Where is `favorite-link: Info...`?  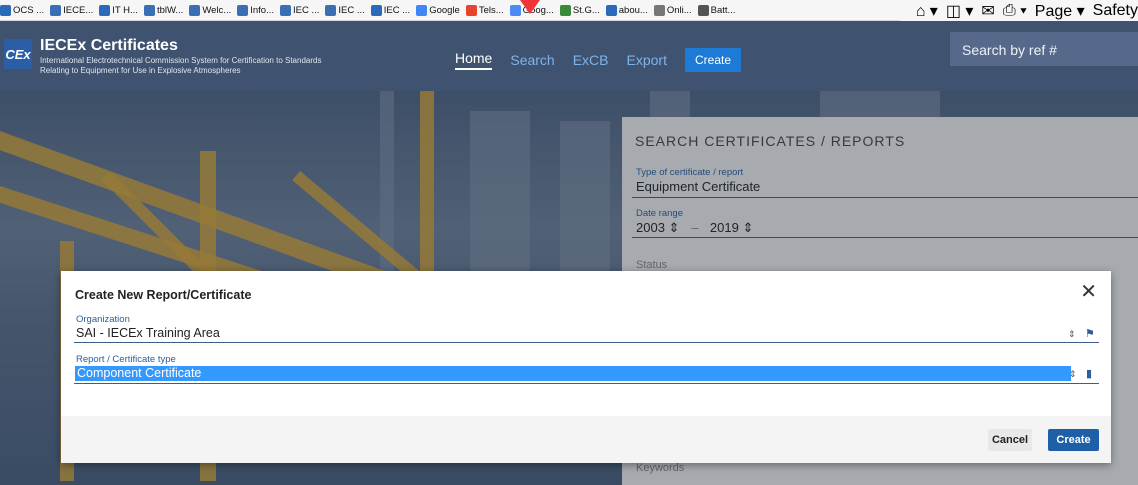
favorite-link: Info... is located at coordinates (255, 10).